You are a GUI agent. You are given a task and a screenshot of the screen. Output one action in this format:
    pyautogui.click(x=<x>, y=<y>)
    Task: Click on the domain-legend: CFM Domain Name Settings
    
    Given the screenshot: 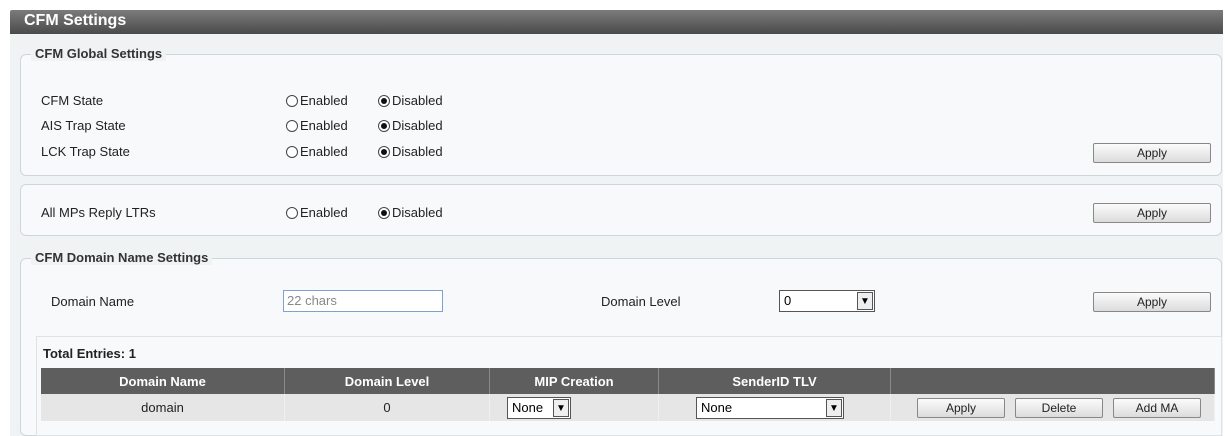 What is the action you would take?
    pyautogui.click(x=122, y=257)
    